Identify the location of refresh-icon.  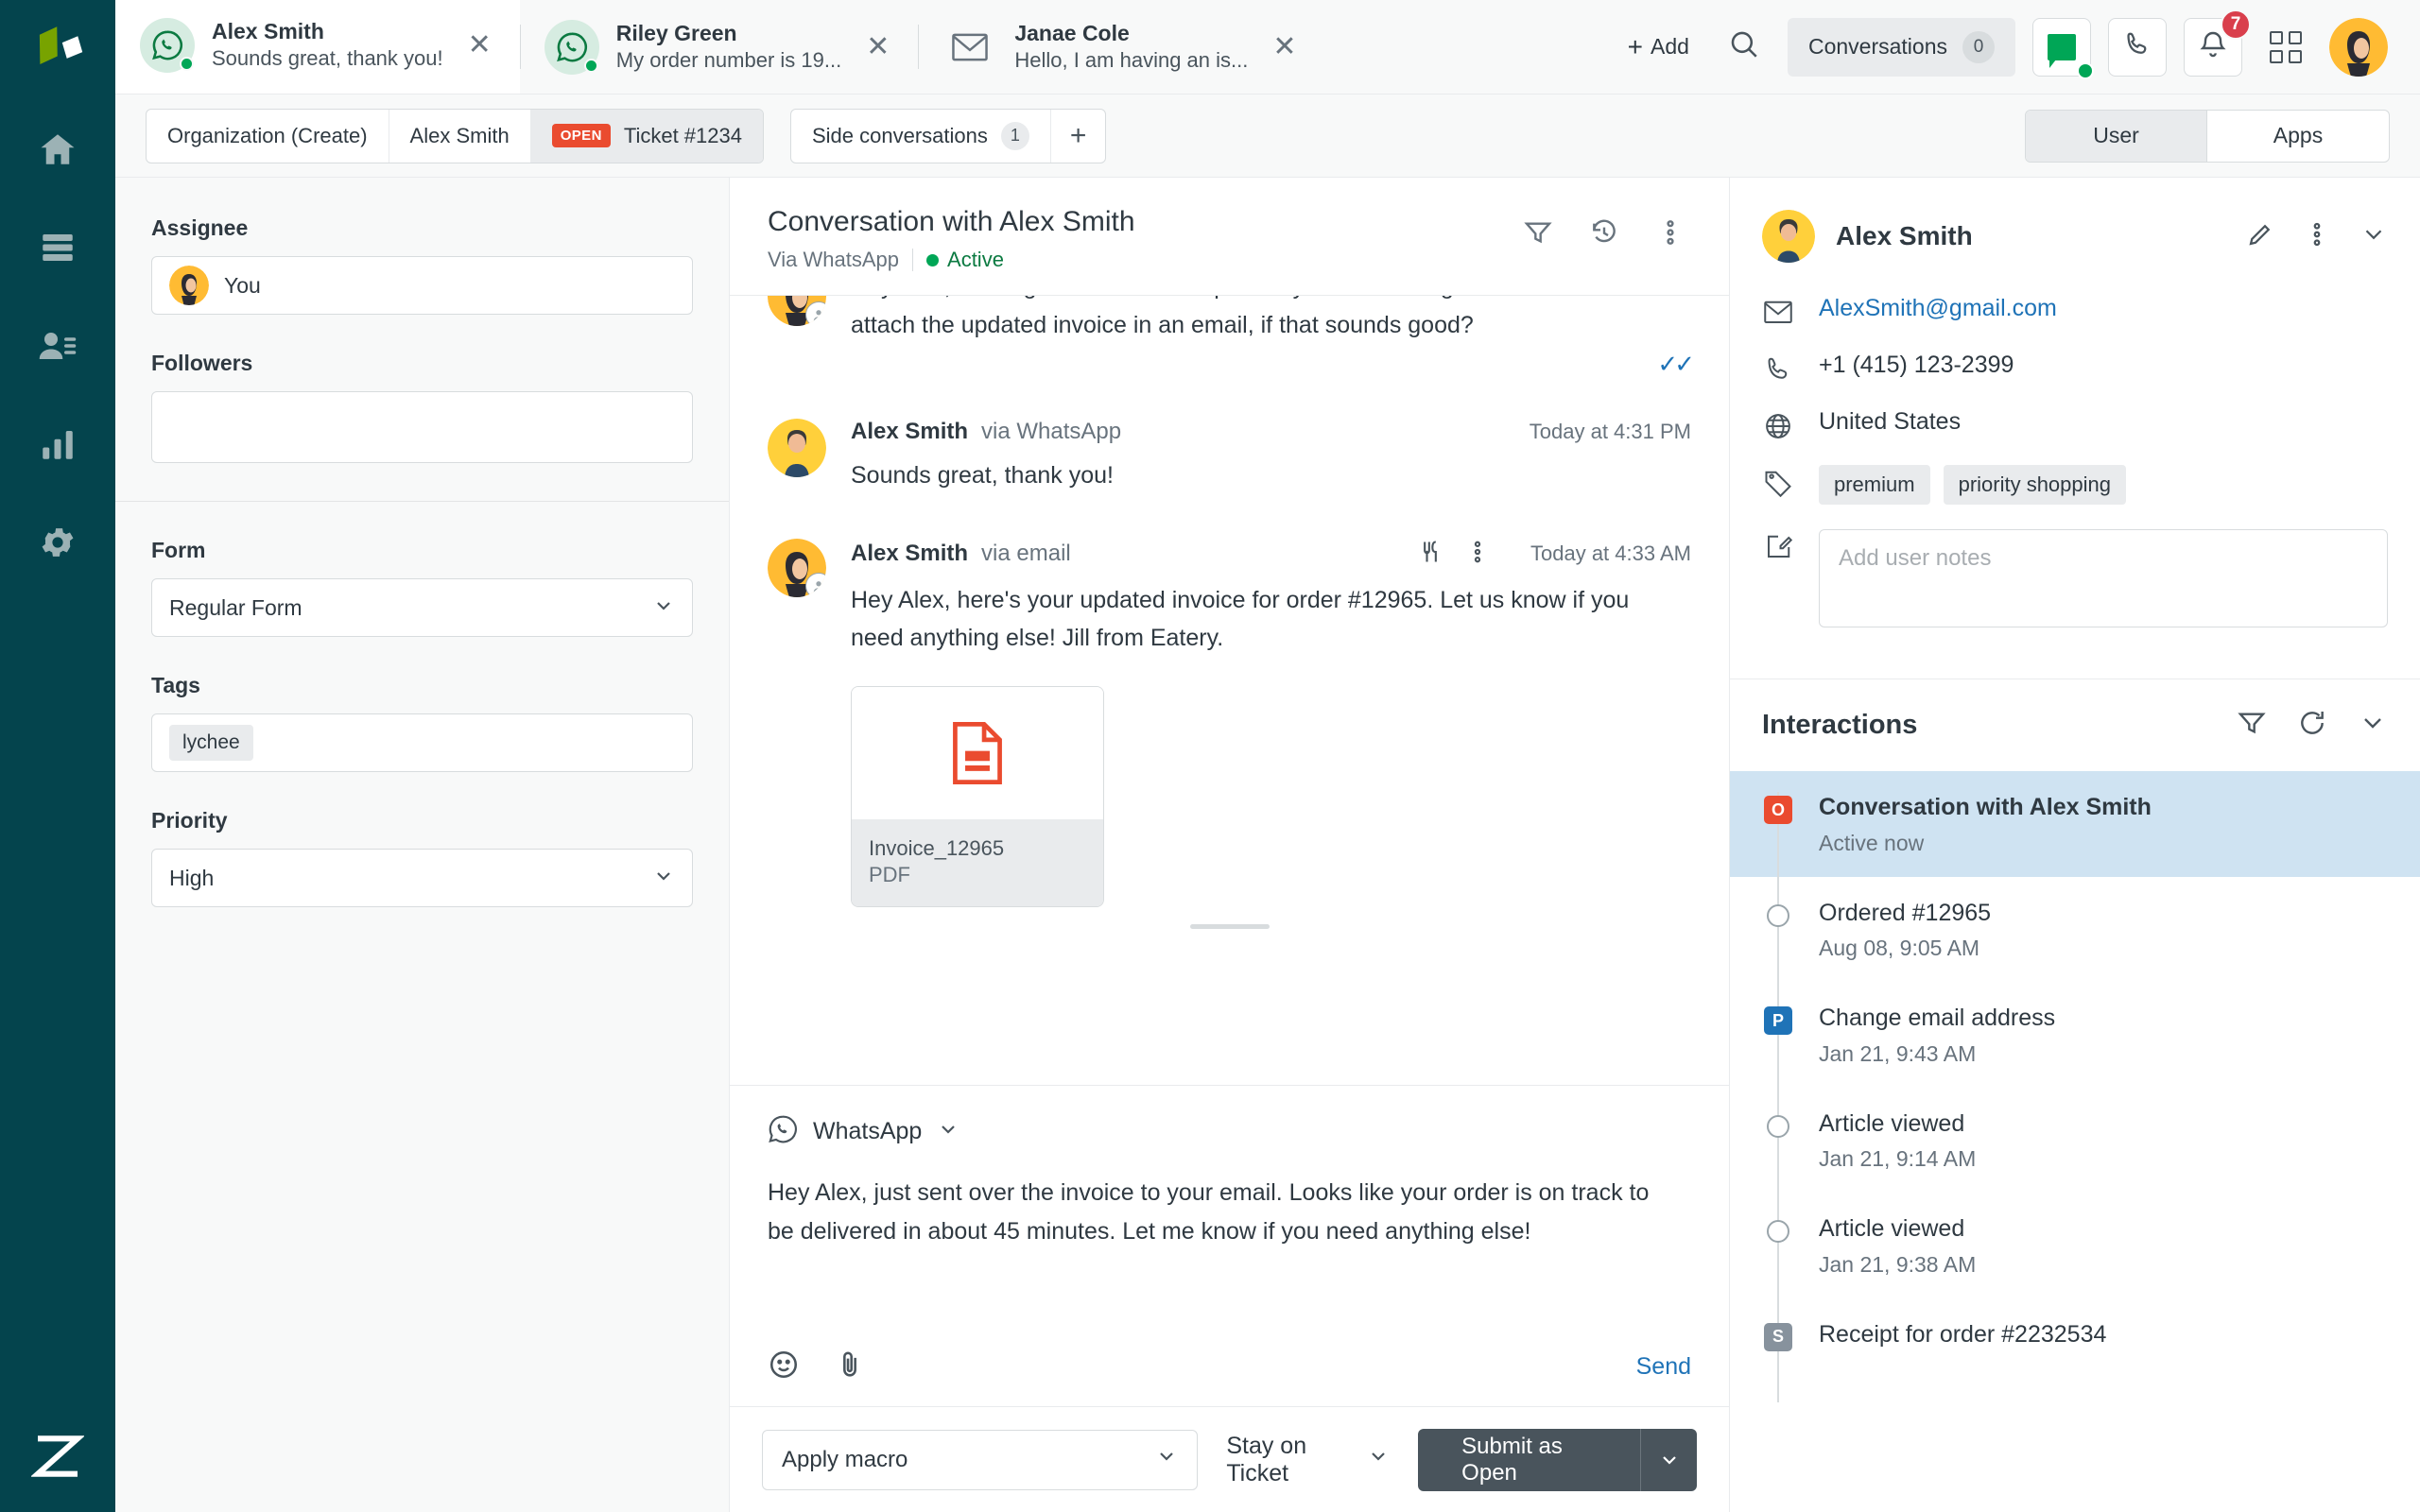
(2312, 725).